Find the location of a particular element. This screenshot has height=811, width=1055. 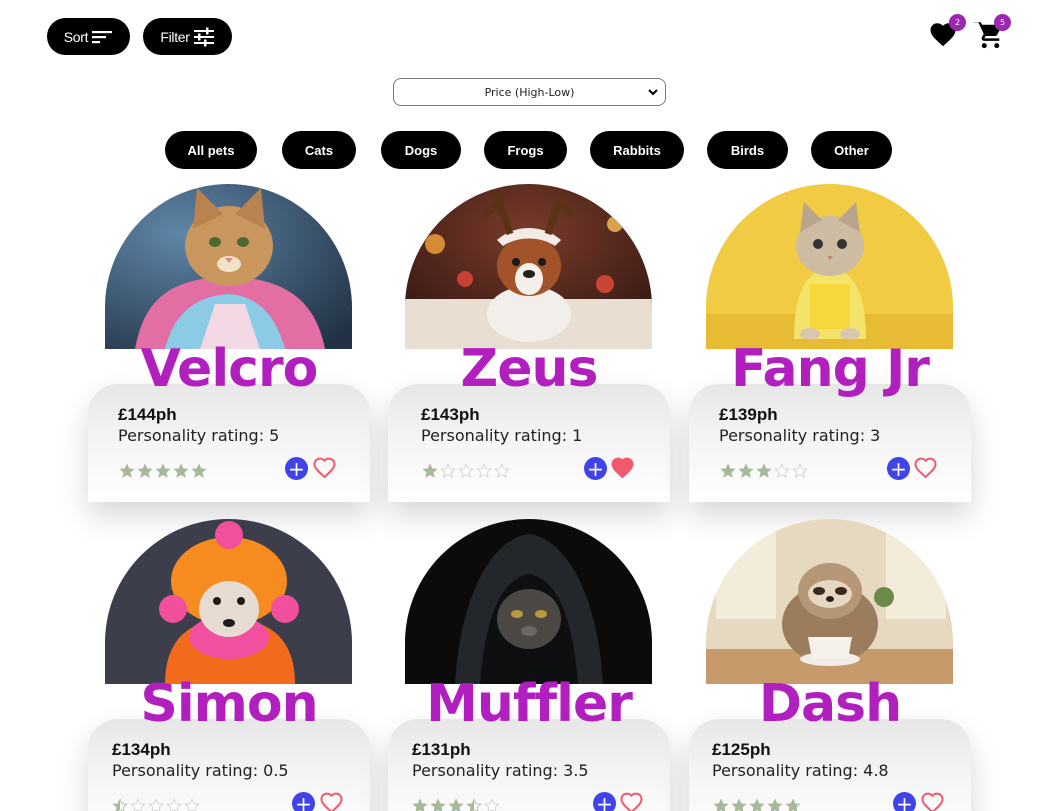

filter-button: Filter is located at coordinates (187, 36).